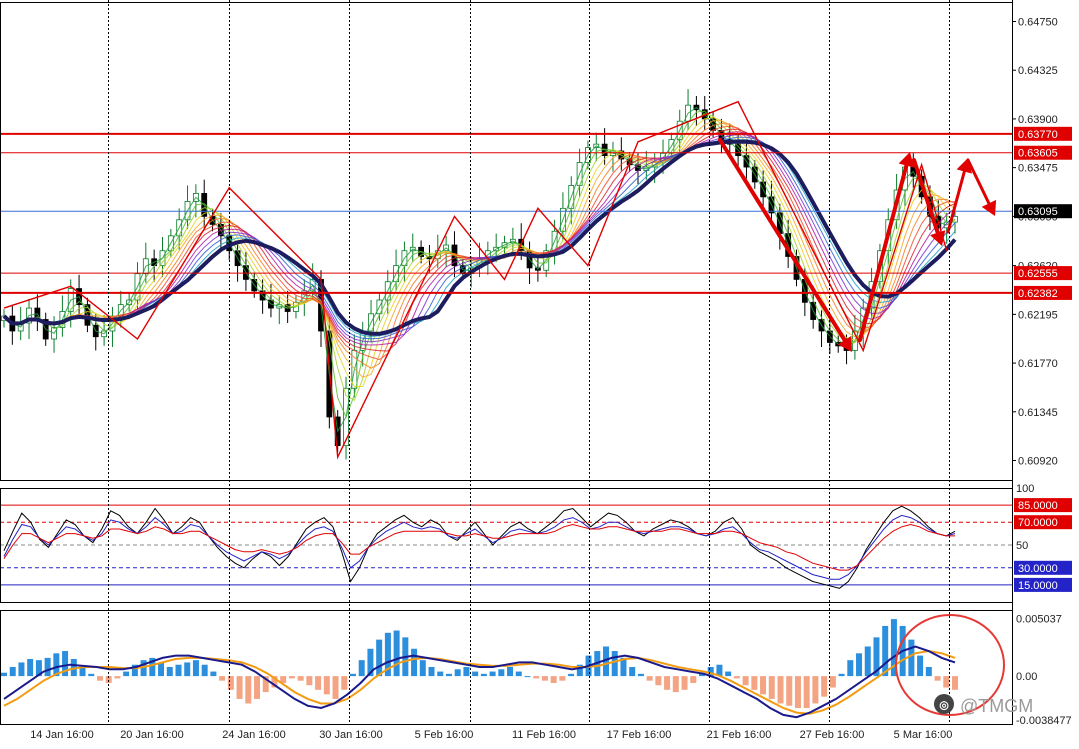 The height and width of the screenshot is (749, 1079). What do you see at coordinates (1038, 22) in the screenshot?
I see `price-tick-label: 0.64750` at bounding box center [1038, 22].